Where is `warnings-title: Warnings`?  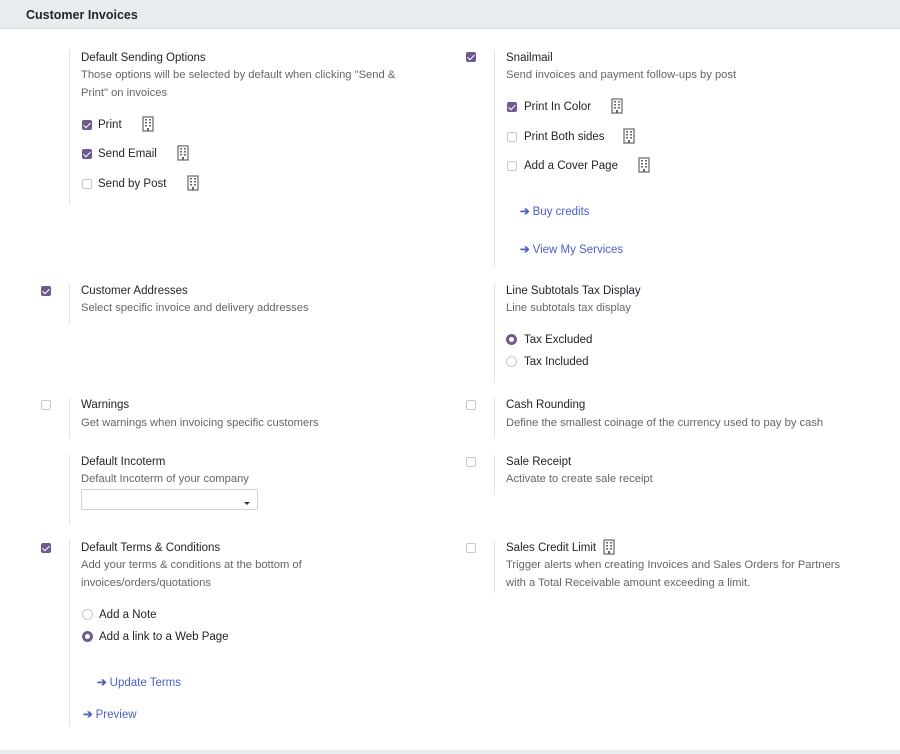 warnings-title: Warnings is located at coordinates (105, 405).